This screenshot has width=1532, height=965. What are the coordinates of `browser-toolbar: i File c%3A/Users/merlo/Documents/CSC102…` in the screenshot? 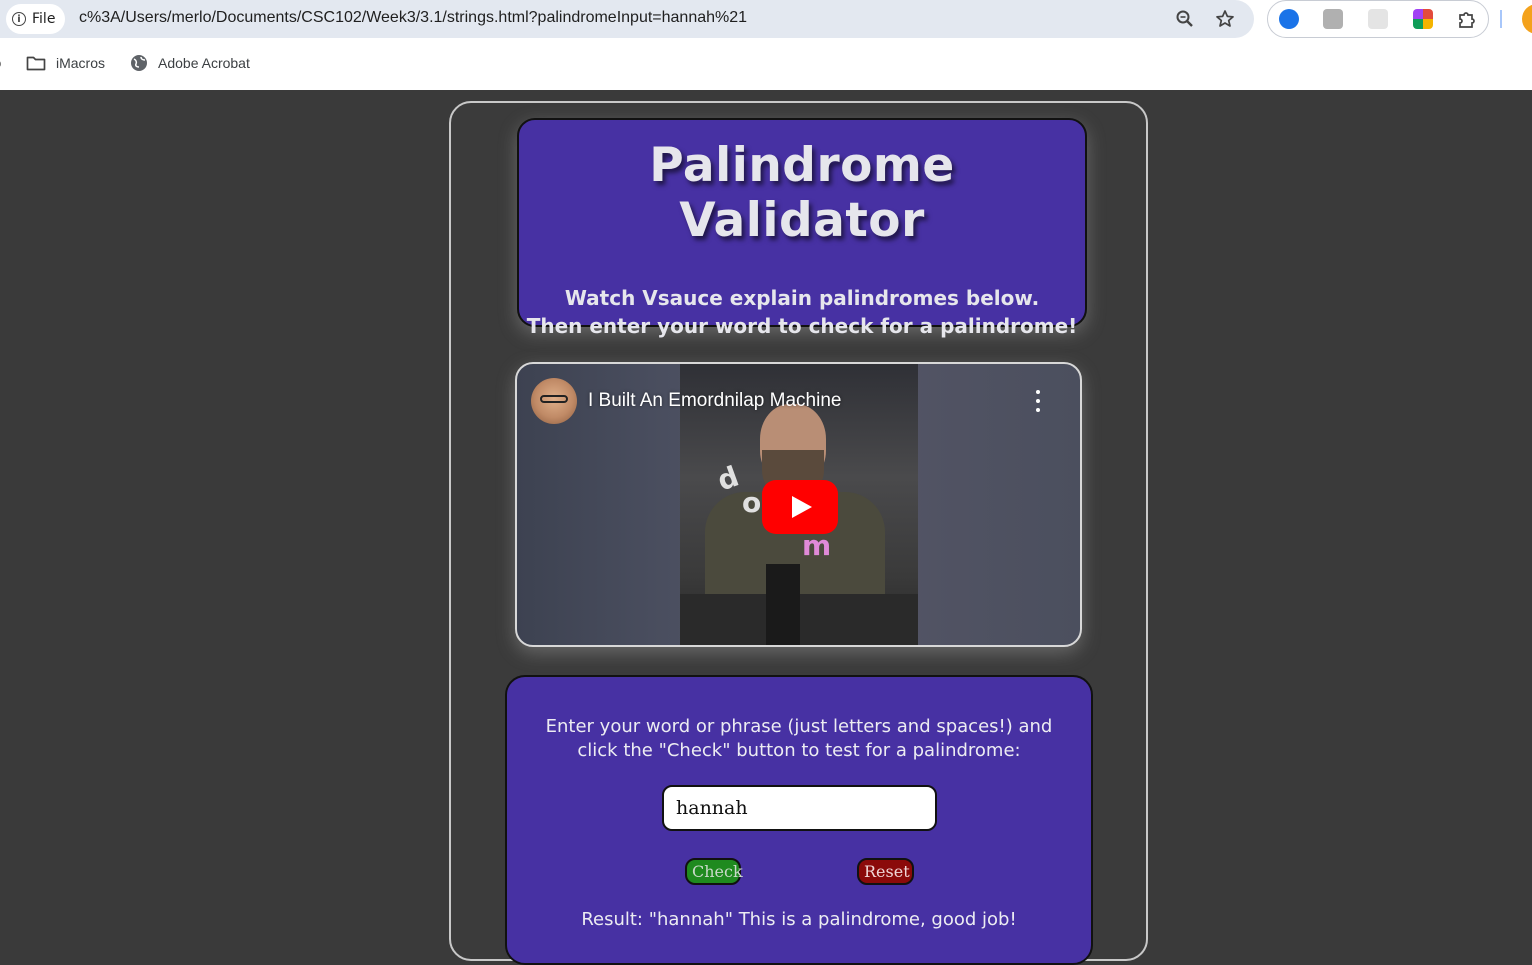 It's located at (766, 45).